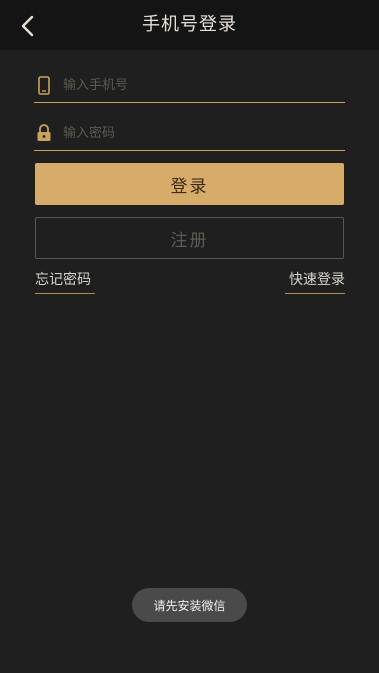 The height and width of the screenshot is (673, 379). I want to click on top-bar: 手机号登录, so click(189, 25).